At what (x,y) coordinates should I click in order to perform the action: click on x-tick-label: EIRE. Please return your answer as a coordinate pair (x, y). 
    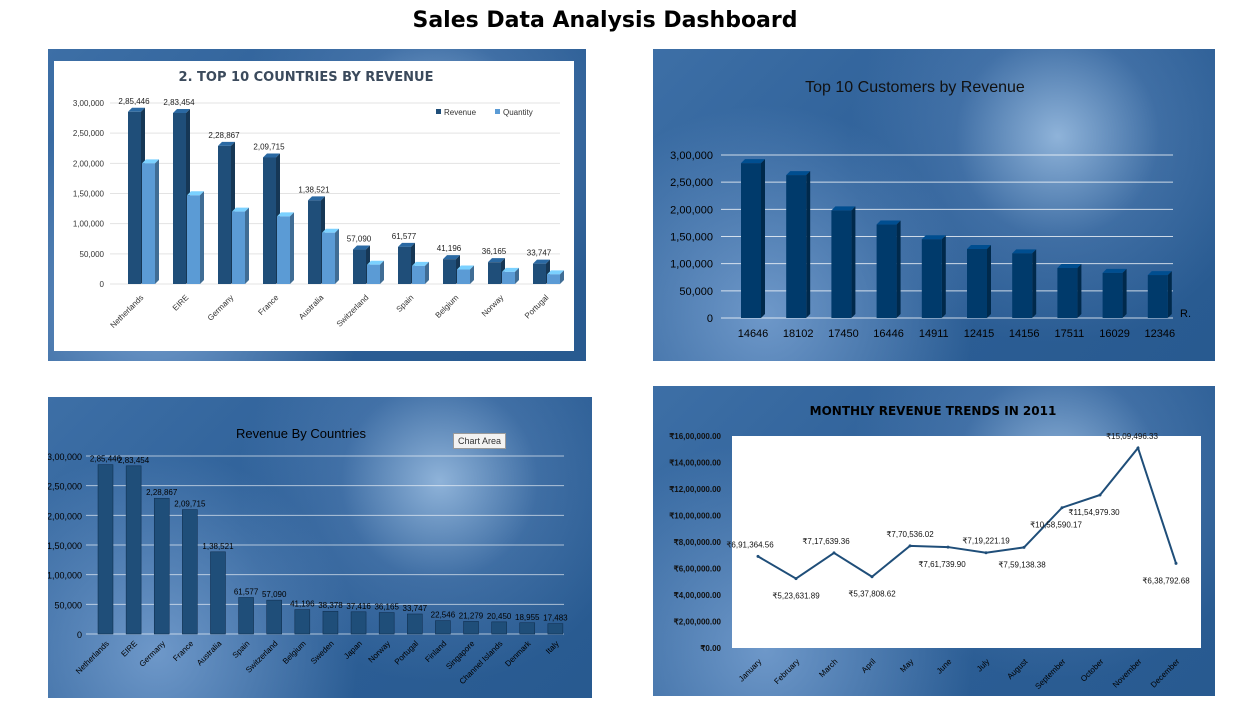
    Looking at the image, I should click on (181, 303).